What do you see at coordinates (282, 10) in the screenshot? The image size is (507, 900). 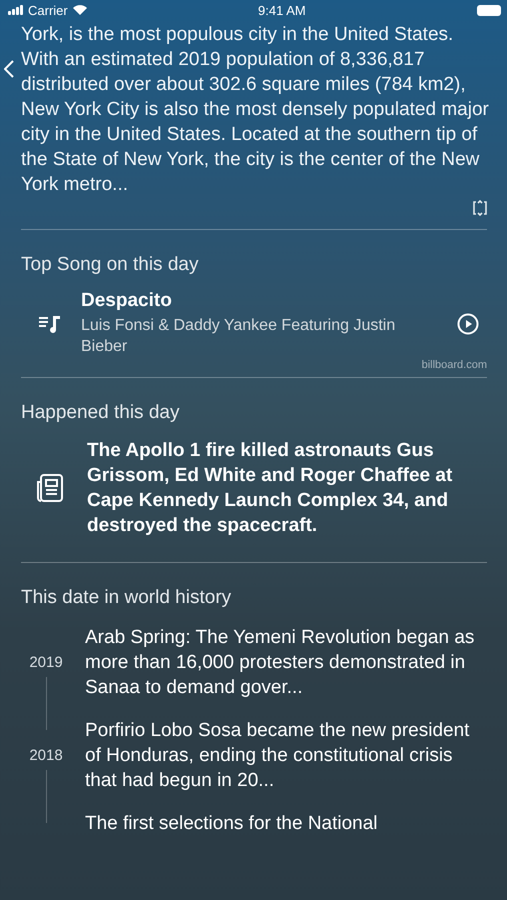 I see `clock-time: 9:41 AM` at bounding box center [282, 10].